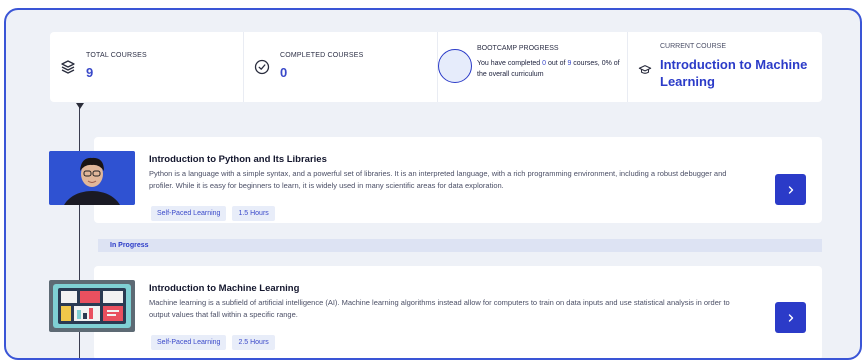 This screenshot has height=364, width=867. I want to click on layers-icon, so click(68, 67).